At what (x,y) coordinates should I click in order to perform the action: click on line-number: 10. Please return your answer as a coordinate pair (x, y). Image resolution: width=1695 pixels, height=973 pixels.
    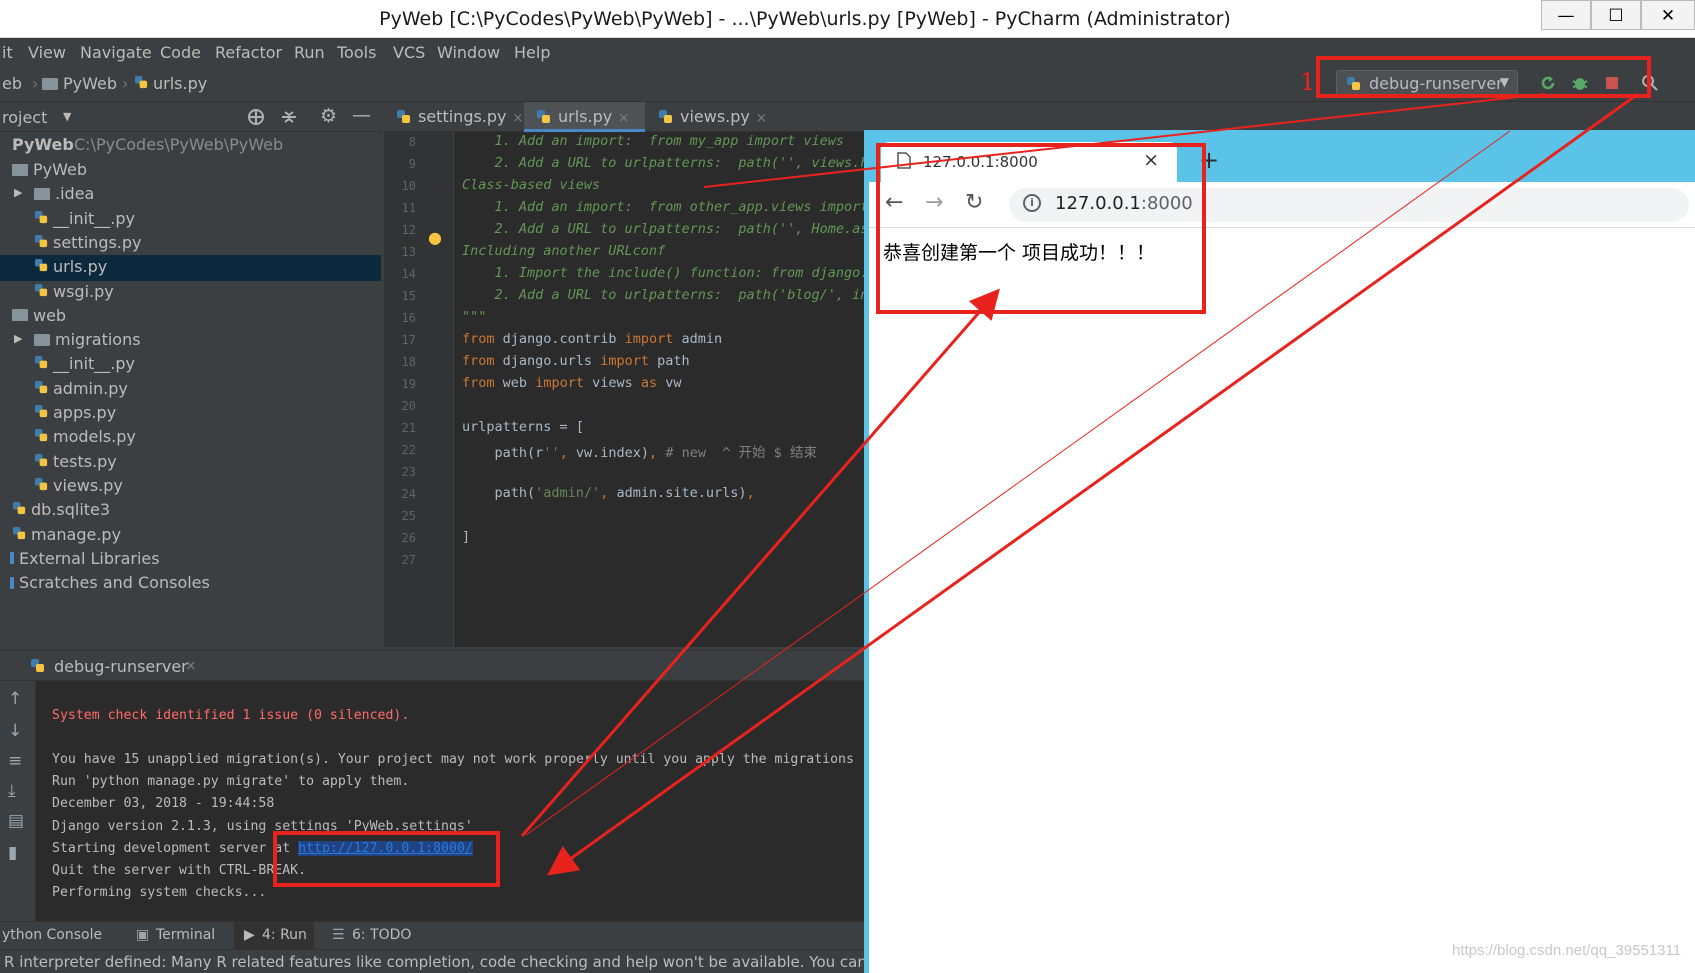
    Looking at the image, I should click on (408, 186).